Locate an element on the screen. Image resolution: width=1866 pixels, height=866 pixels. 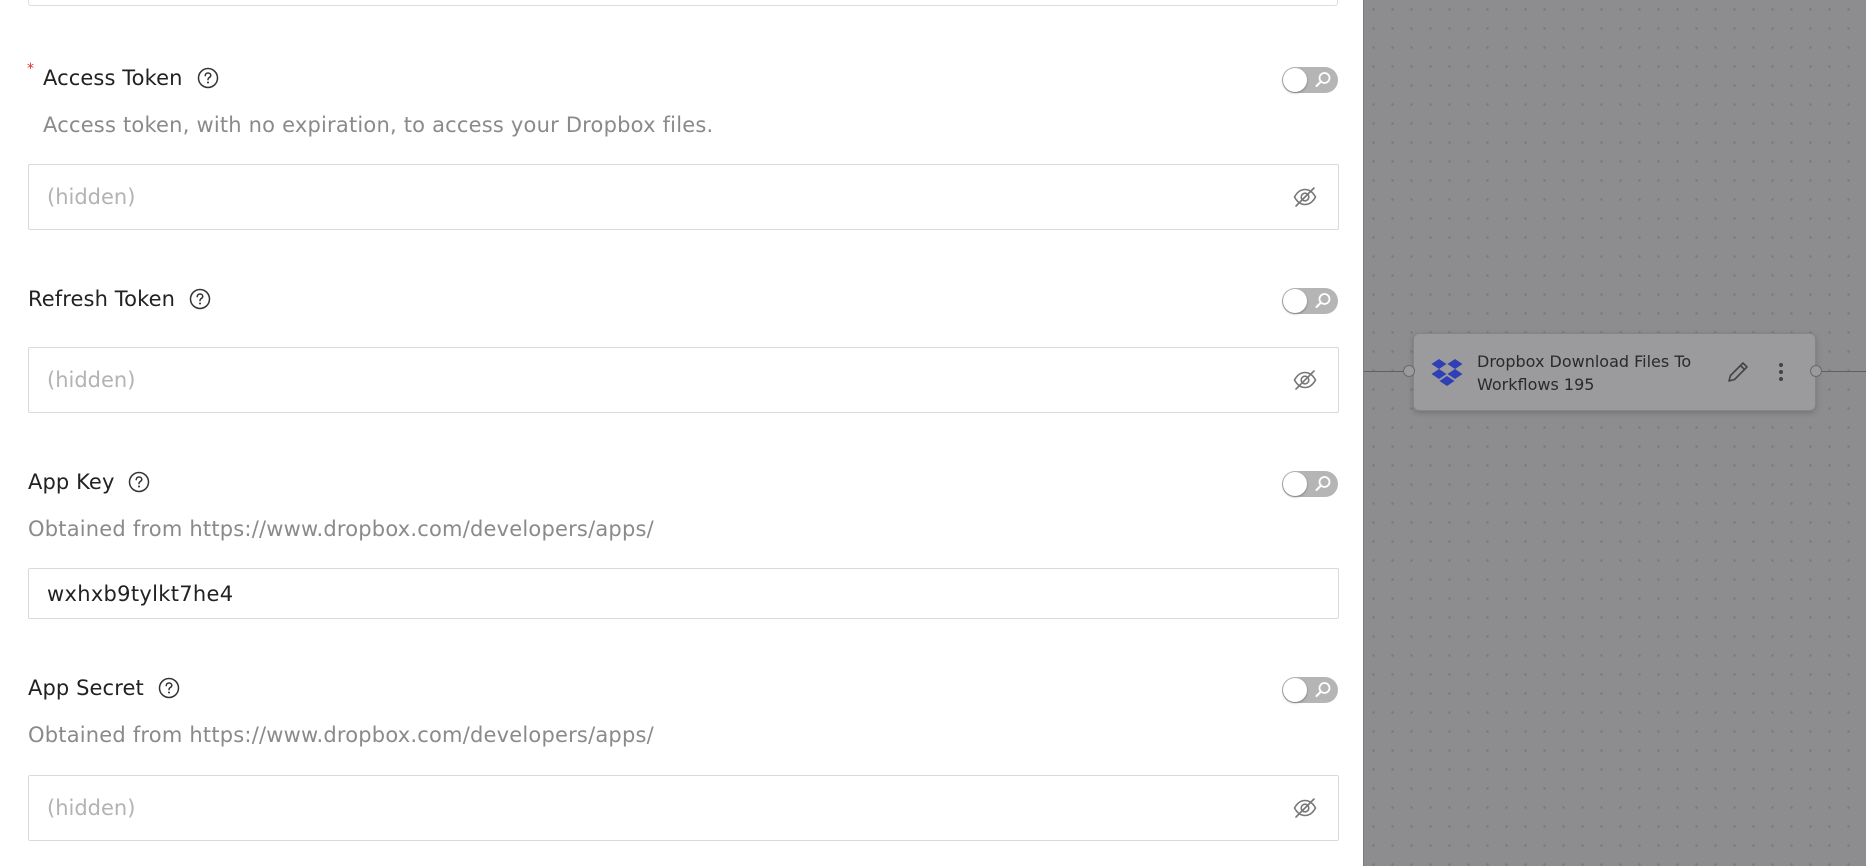
app-key-input: wxhxb9tylkt7he4 is located at coordinates (683, 593).